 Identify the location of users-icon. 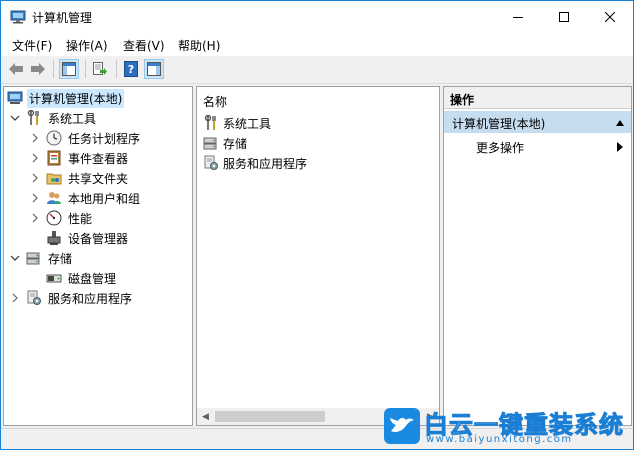
(54, 198).